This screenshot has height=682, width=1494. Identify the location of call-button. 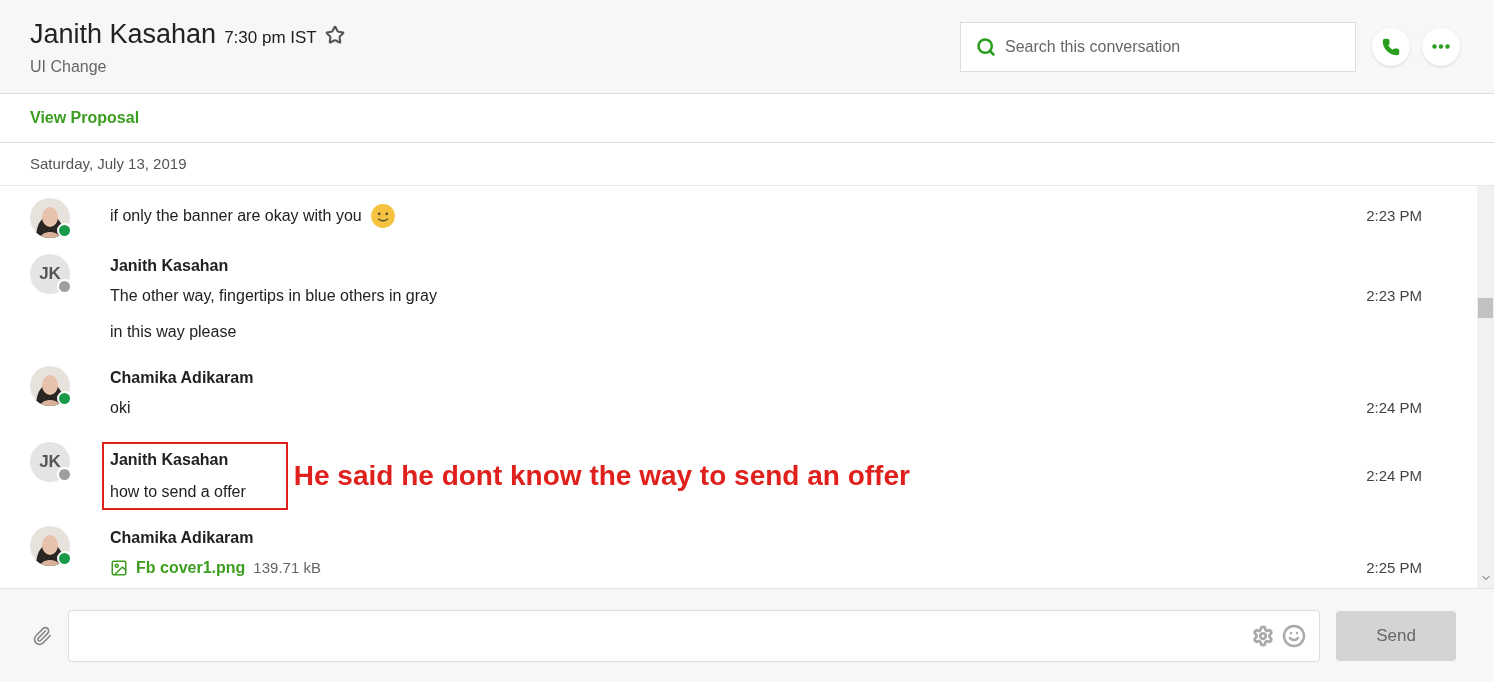
(1391, 46).